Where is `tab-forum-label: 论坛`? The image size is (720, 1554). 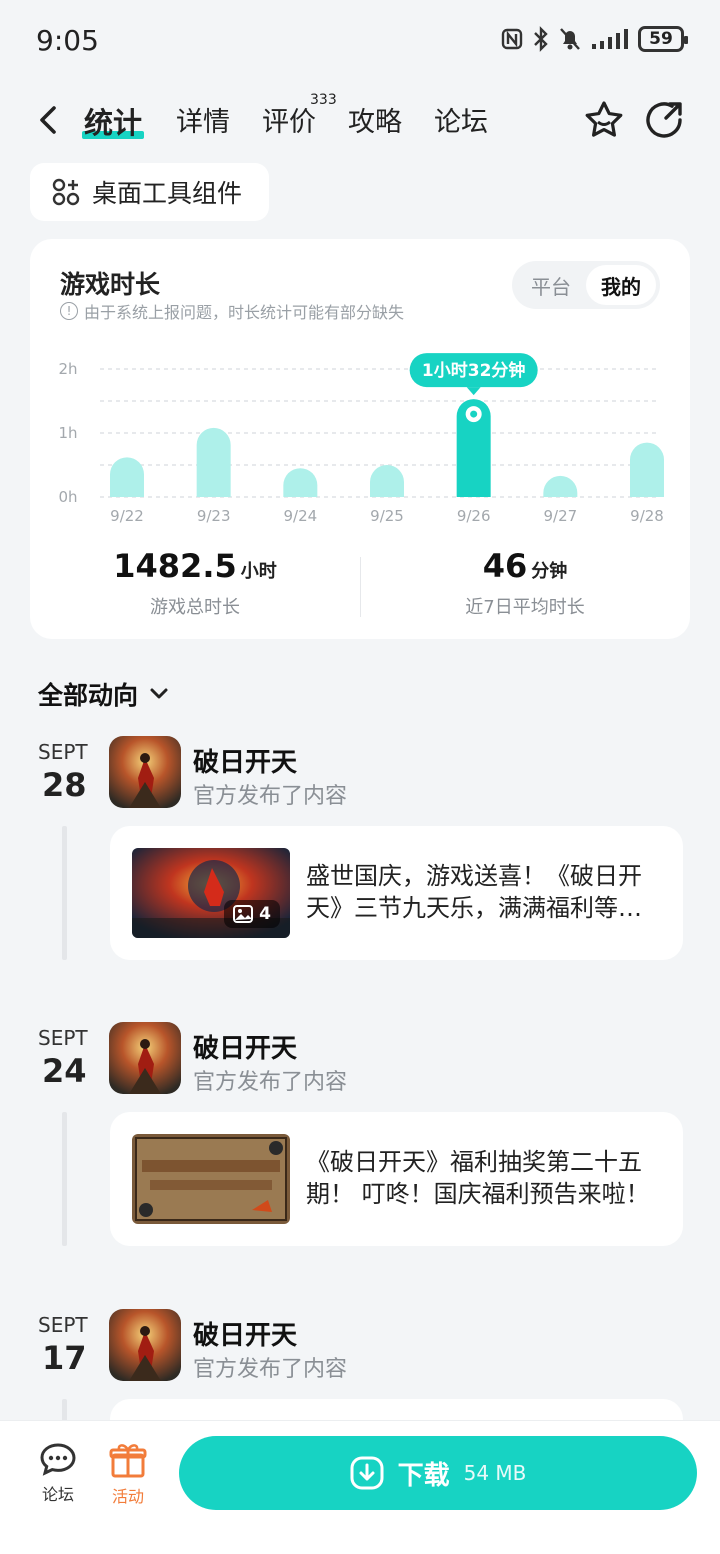 tab-forum-label: 论坛 is located at coordinates (461, 122).